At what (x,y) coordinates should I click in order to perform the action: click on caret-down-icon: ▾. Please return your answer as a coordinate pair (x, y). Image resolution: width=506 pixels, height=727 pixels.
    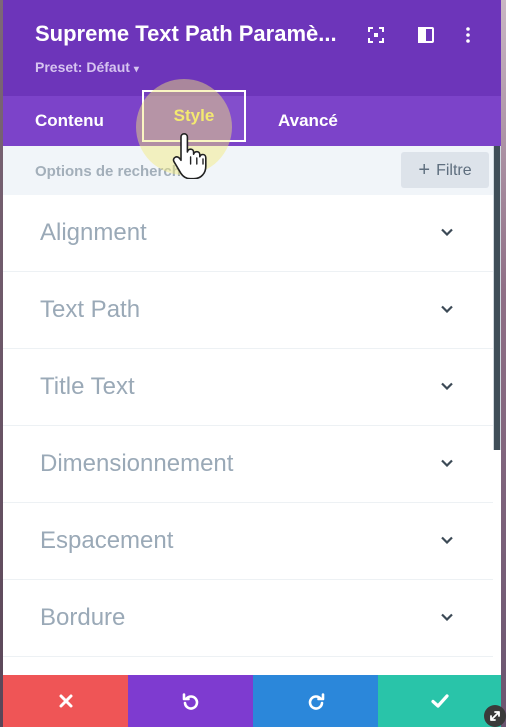
    Looking at the image, I should click on (136, 69).